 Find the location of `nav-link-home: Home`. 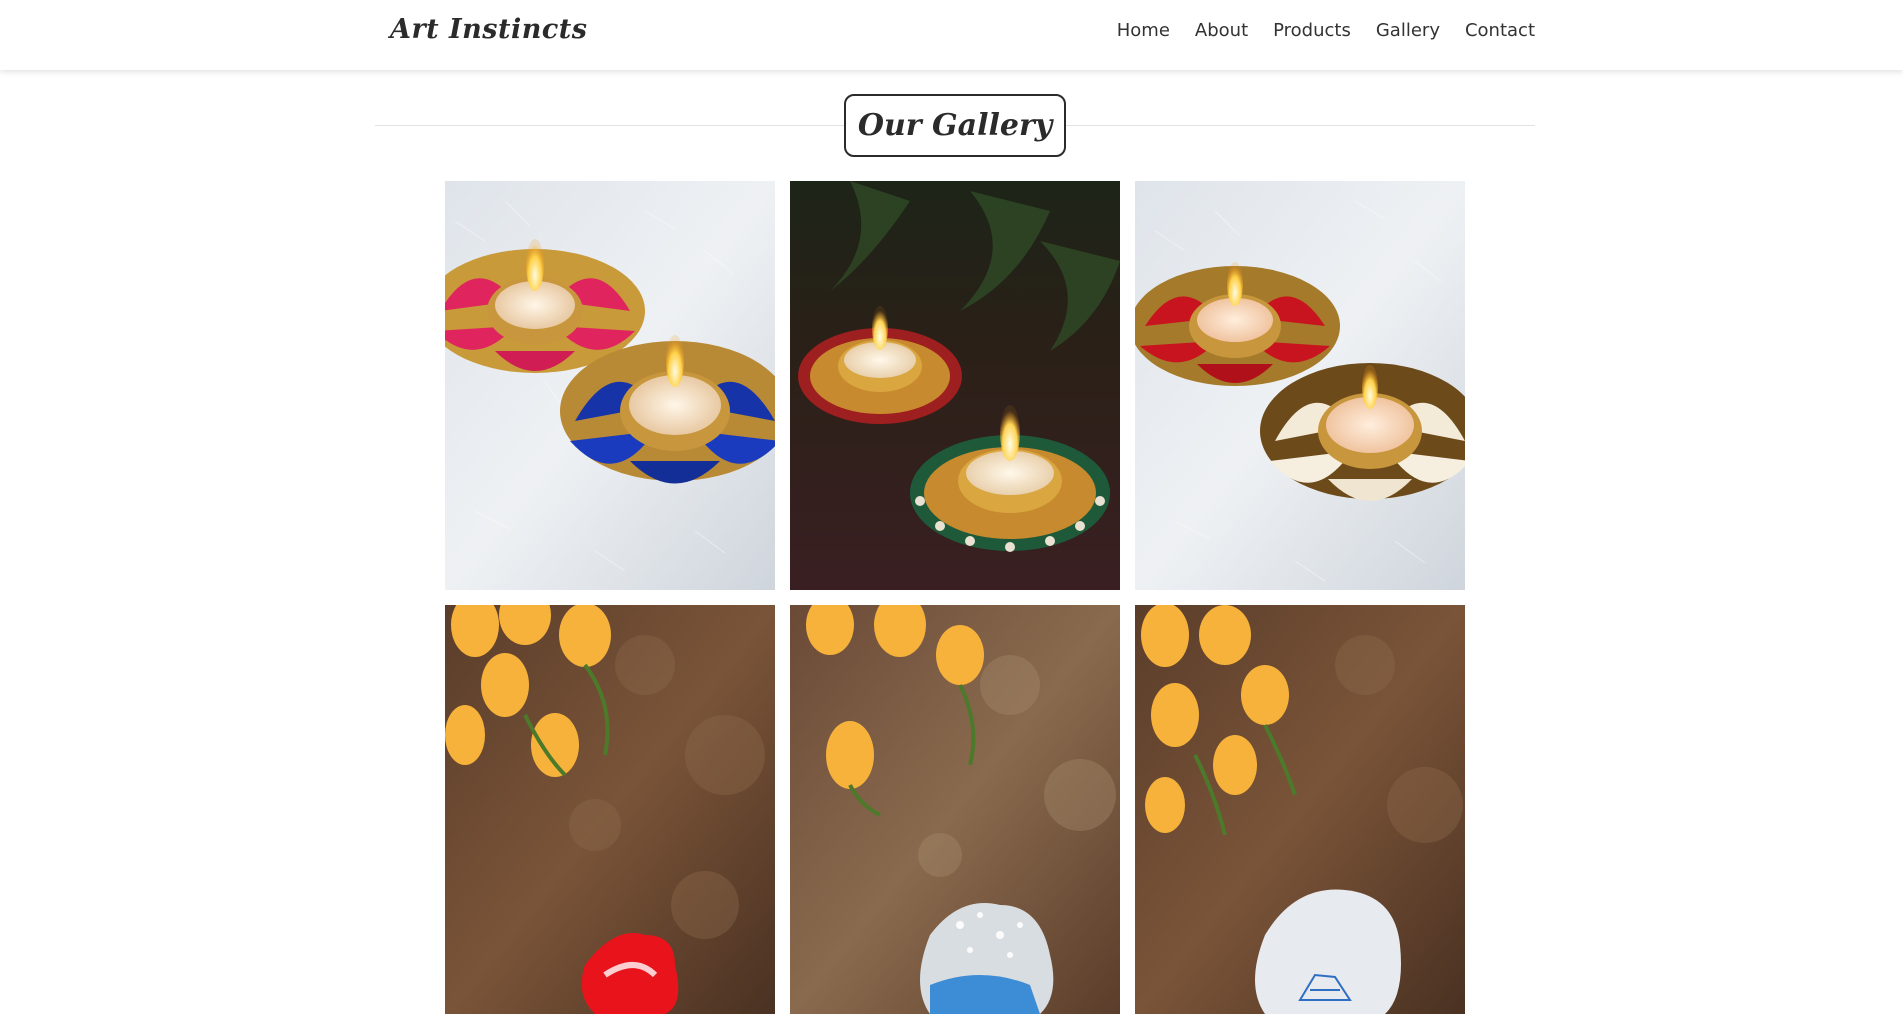

nav-link-home: Home is located at coordinates (1143, 30).